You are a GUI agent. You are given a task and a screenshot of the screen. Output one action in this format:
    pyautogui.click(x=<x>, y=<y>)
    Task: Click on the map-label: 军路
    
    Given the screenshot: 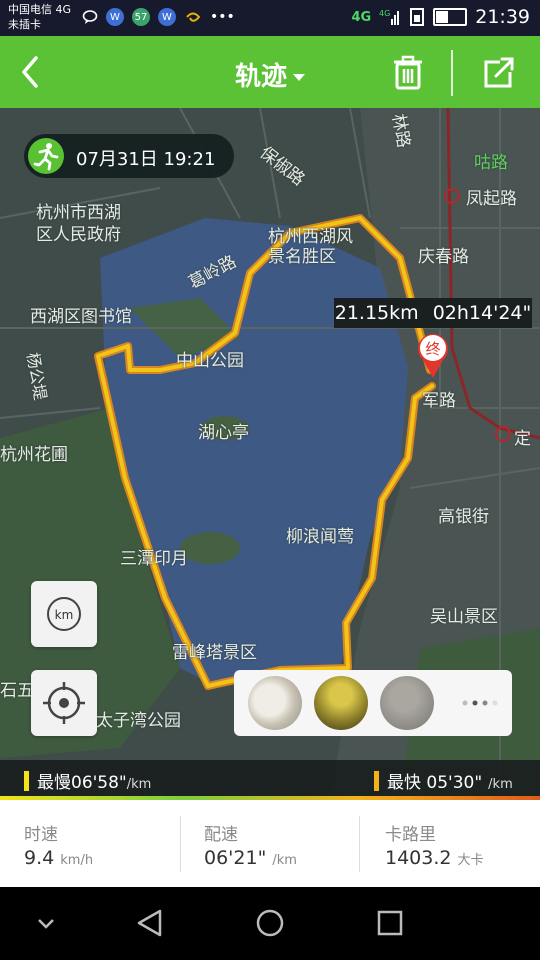 What is the action you would take?
    pyautogui.click(x=439, y=401)
    